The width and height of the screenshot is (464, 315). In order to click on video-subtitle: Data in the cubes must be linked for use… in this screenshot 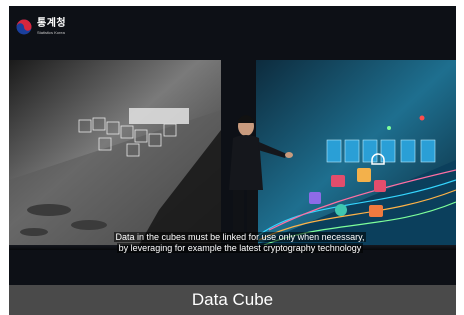, I will do `click(240, 243)`.